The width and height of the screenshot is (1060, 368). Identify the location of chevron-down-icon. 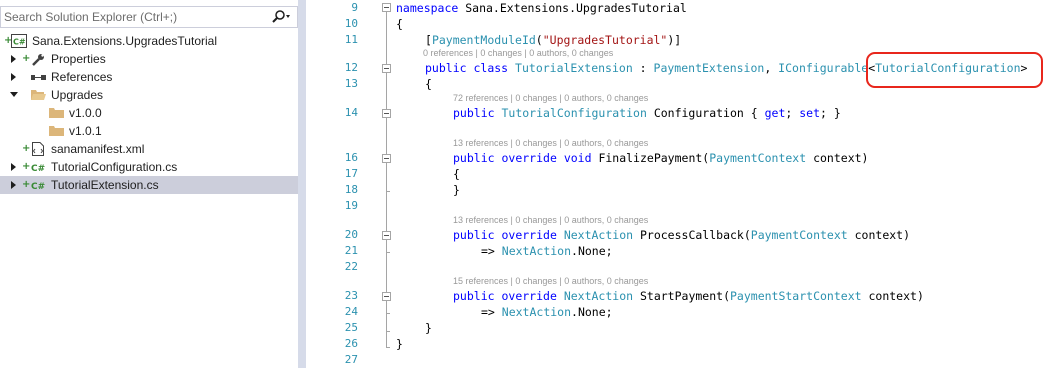
(14, 94).